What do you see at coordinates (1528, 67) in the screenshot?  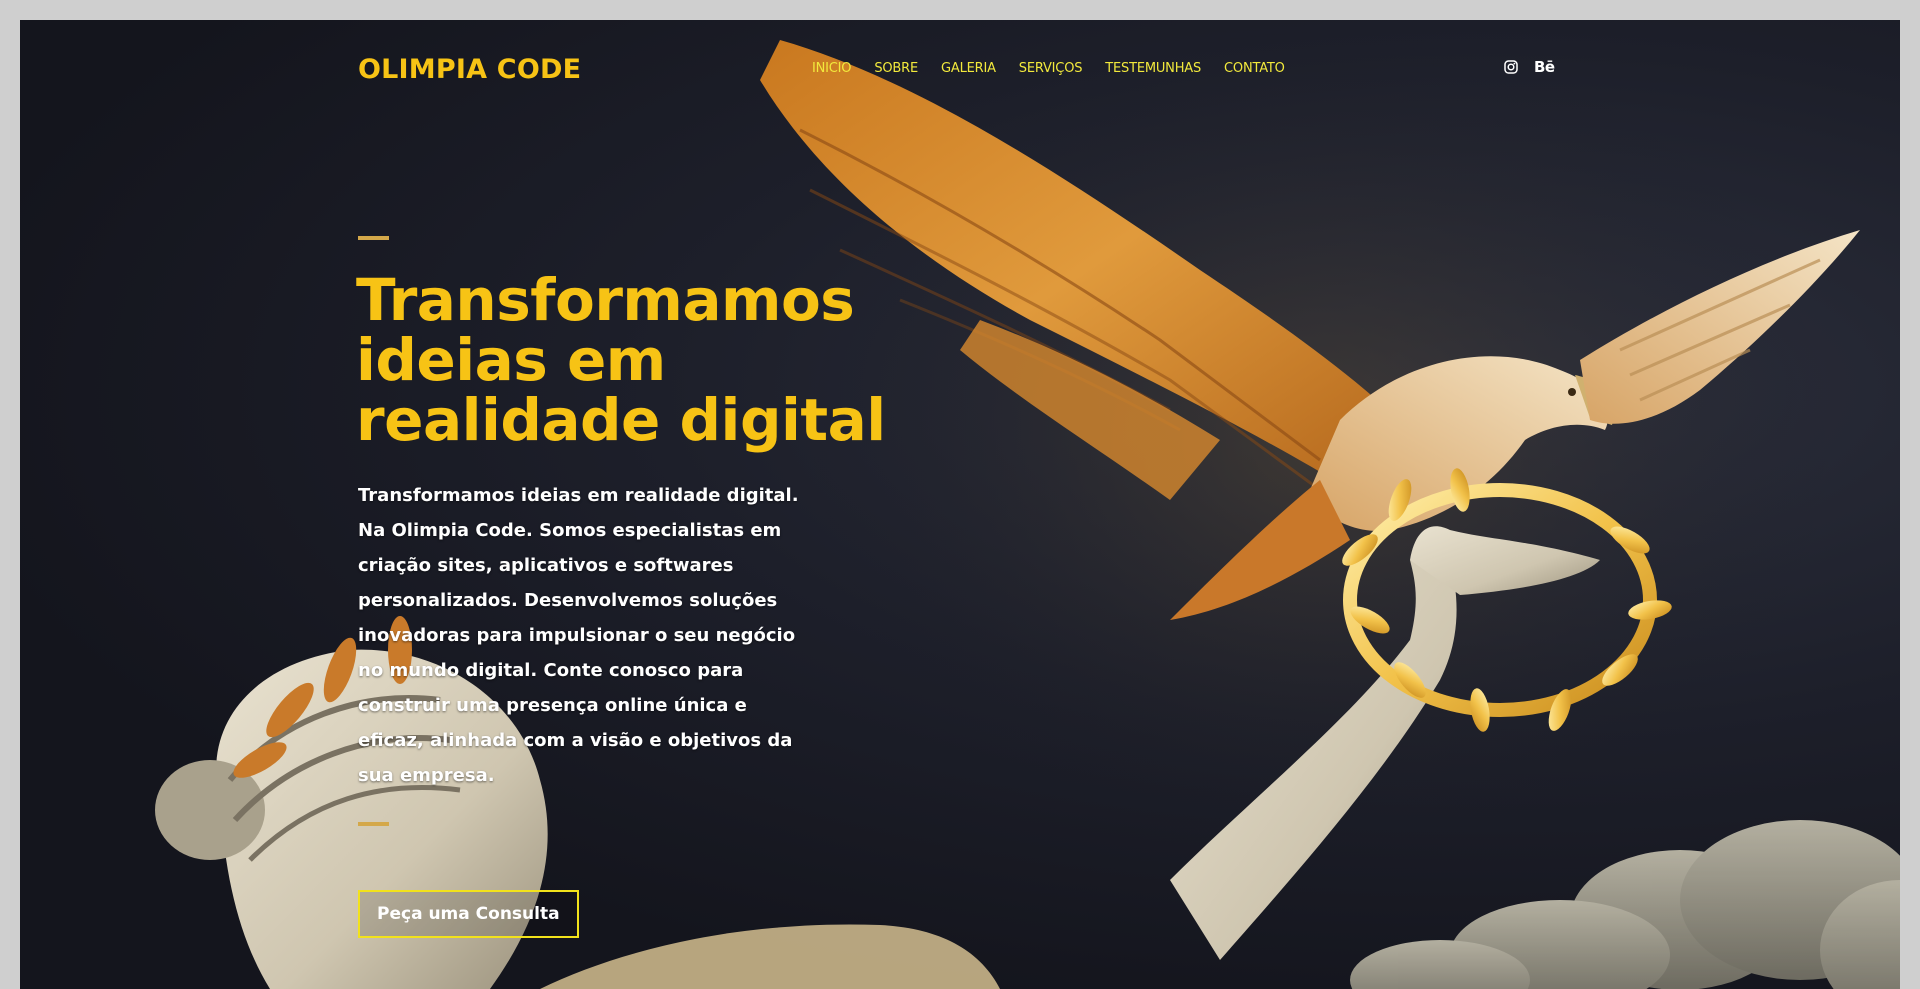 I see `social-links: Bē` at bounding box center [1528, 67].